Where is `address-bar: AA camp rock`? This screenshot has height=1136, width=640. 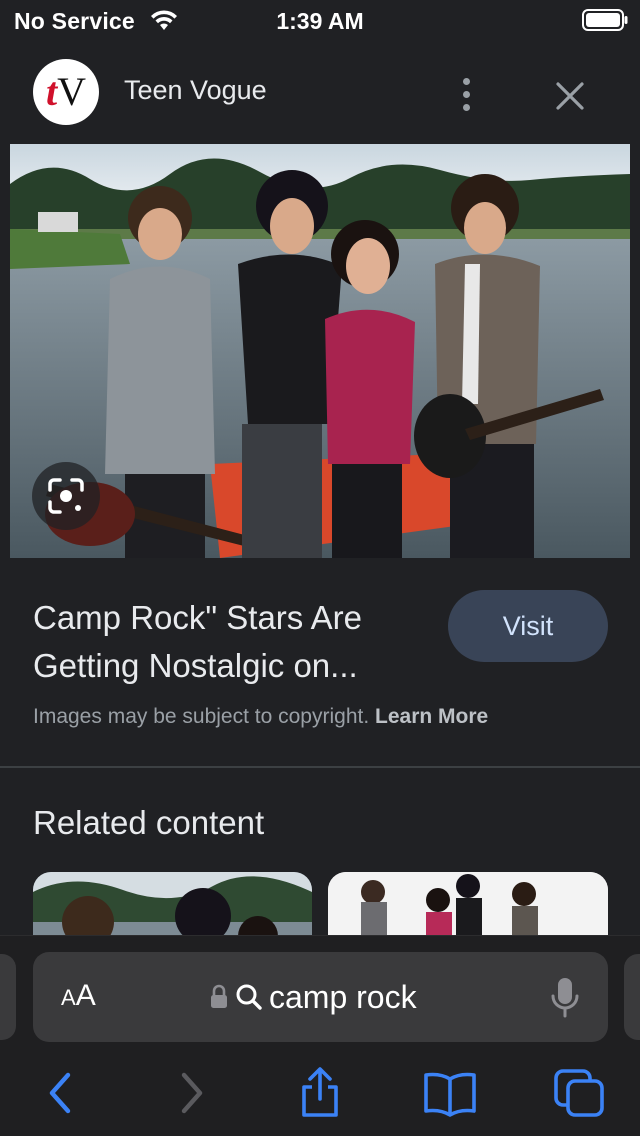
address-bar: AA camp rock is located at coordinates (320, 997).